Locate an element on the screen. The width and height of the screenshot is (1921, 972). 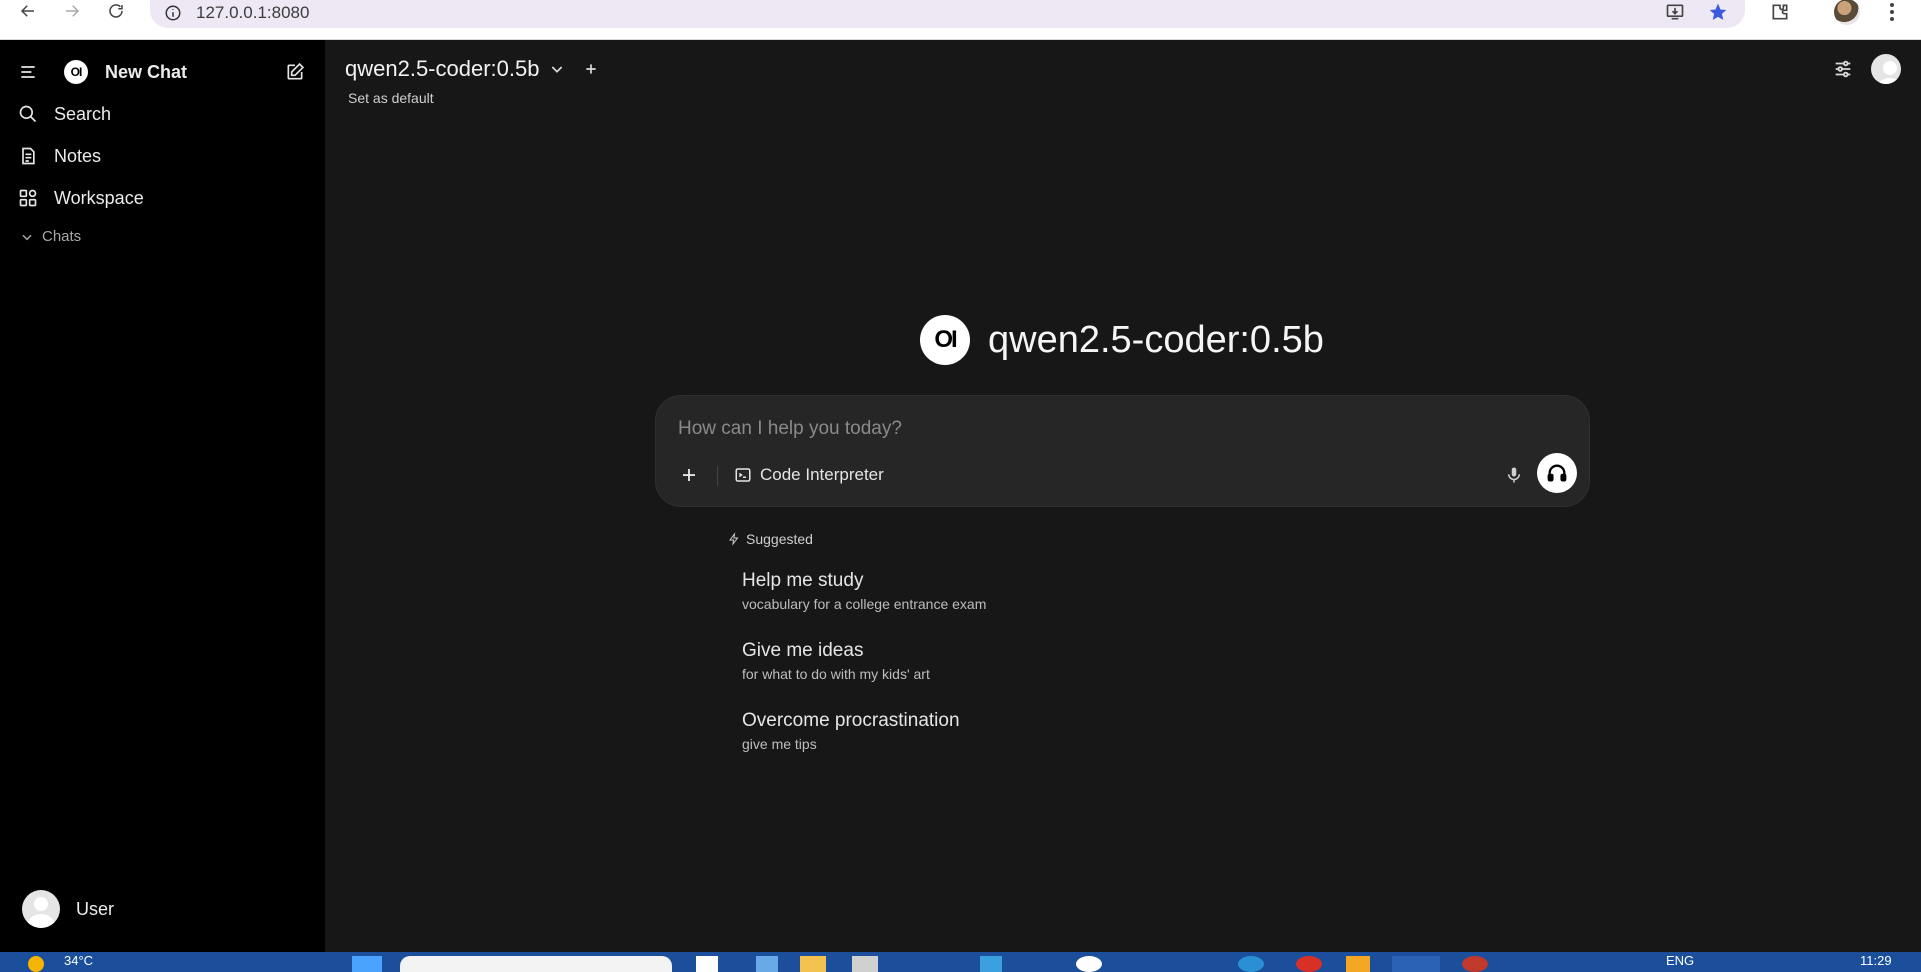
chats-section-label: Chats is located at coordinates (62, 236).